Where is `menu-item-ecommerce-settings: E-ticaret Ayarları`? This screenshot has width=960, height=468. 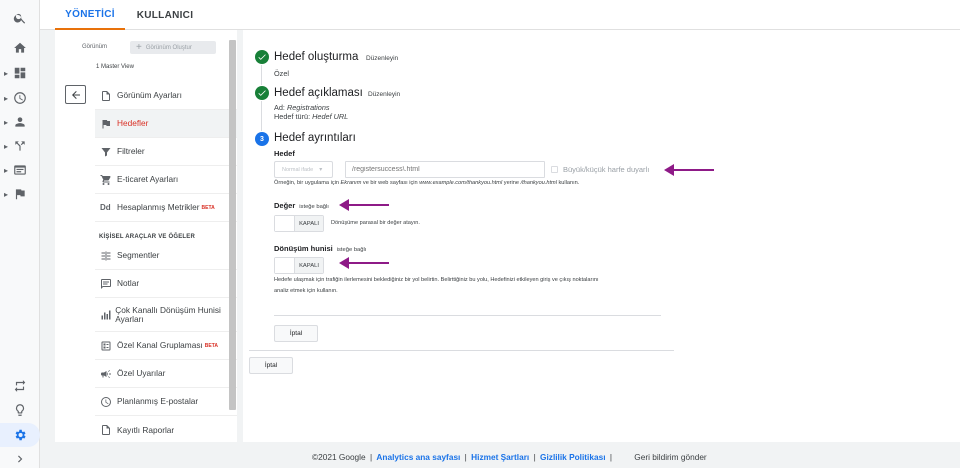
menu-item-ecommerce-settings: E-ticaret Ayarları is located at coordinates (166, 180).